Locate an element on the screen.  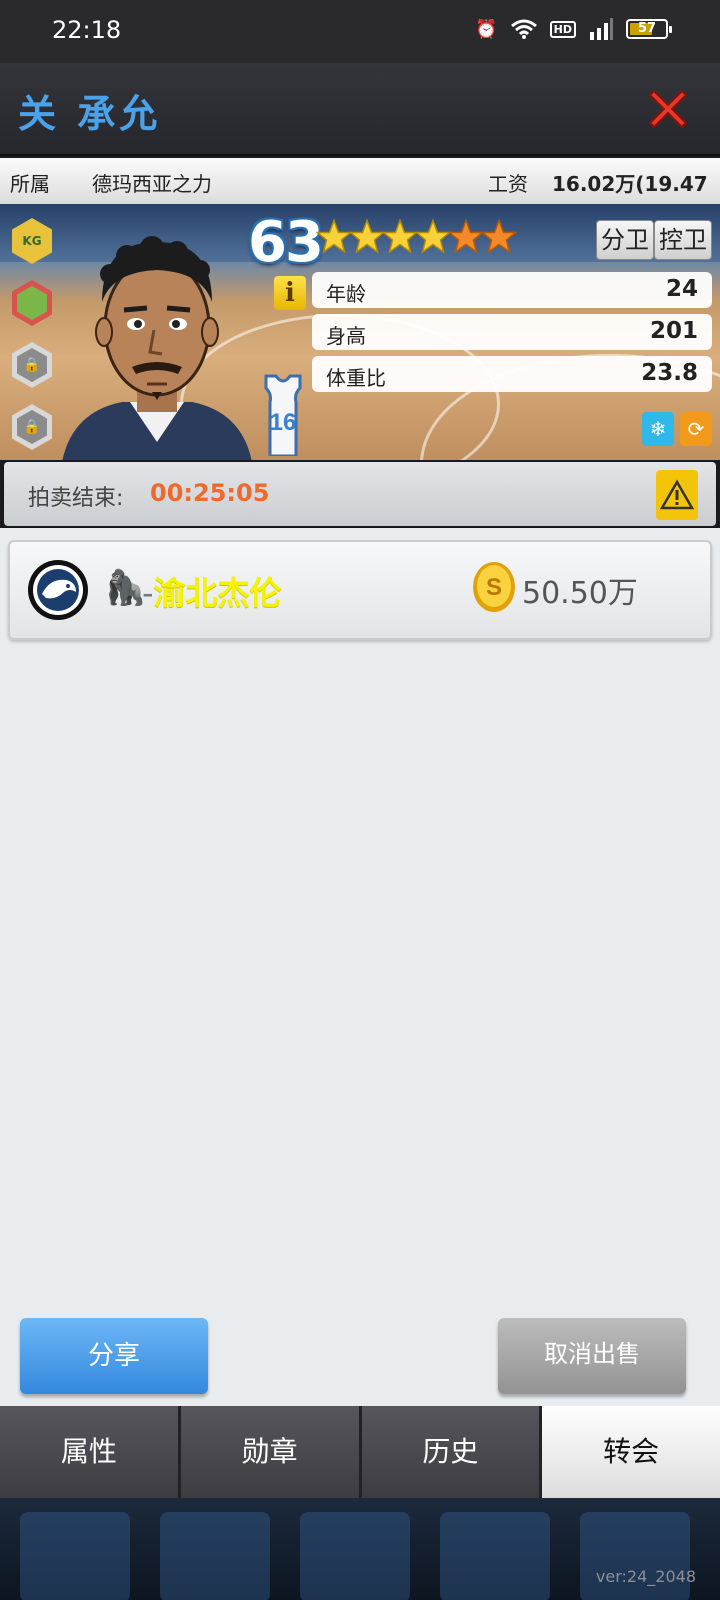
stat-weight-ratio: 体重比 23.8 is located at coordinates (512, 374).